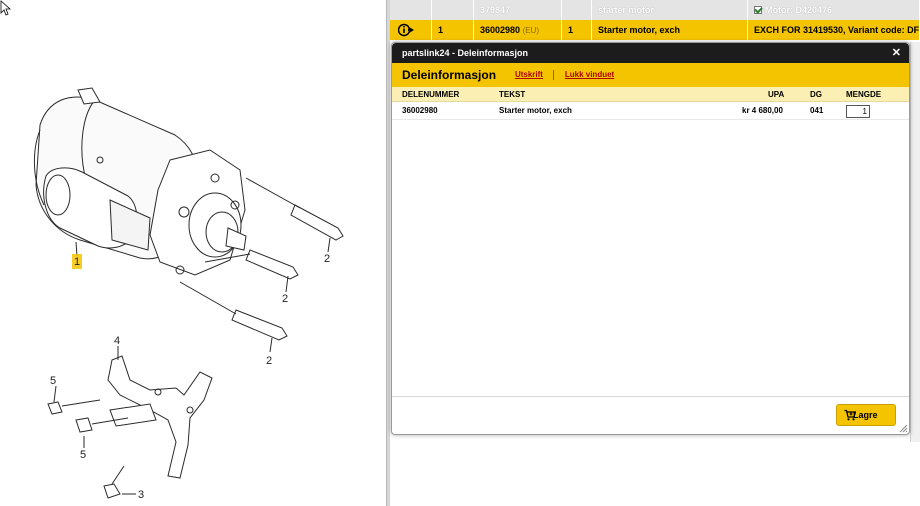 The height and width of the screenshot is (506, 920). What do you see at coordinates (535, 110) in the screenshot?
I see `cell-text: Starter motor, exch` at bounding box center [535, 110].